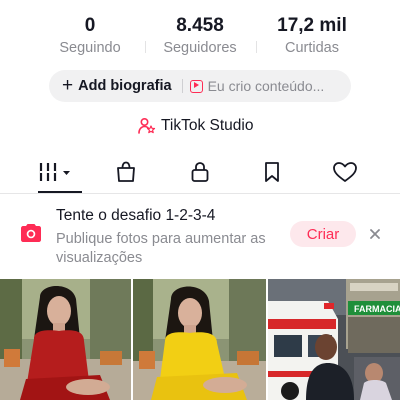  I want to click on tab-shop, so click(126, 172).